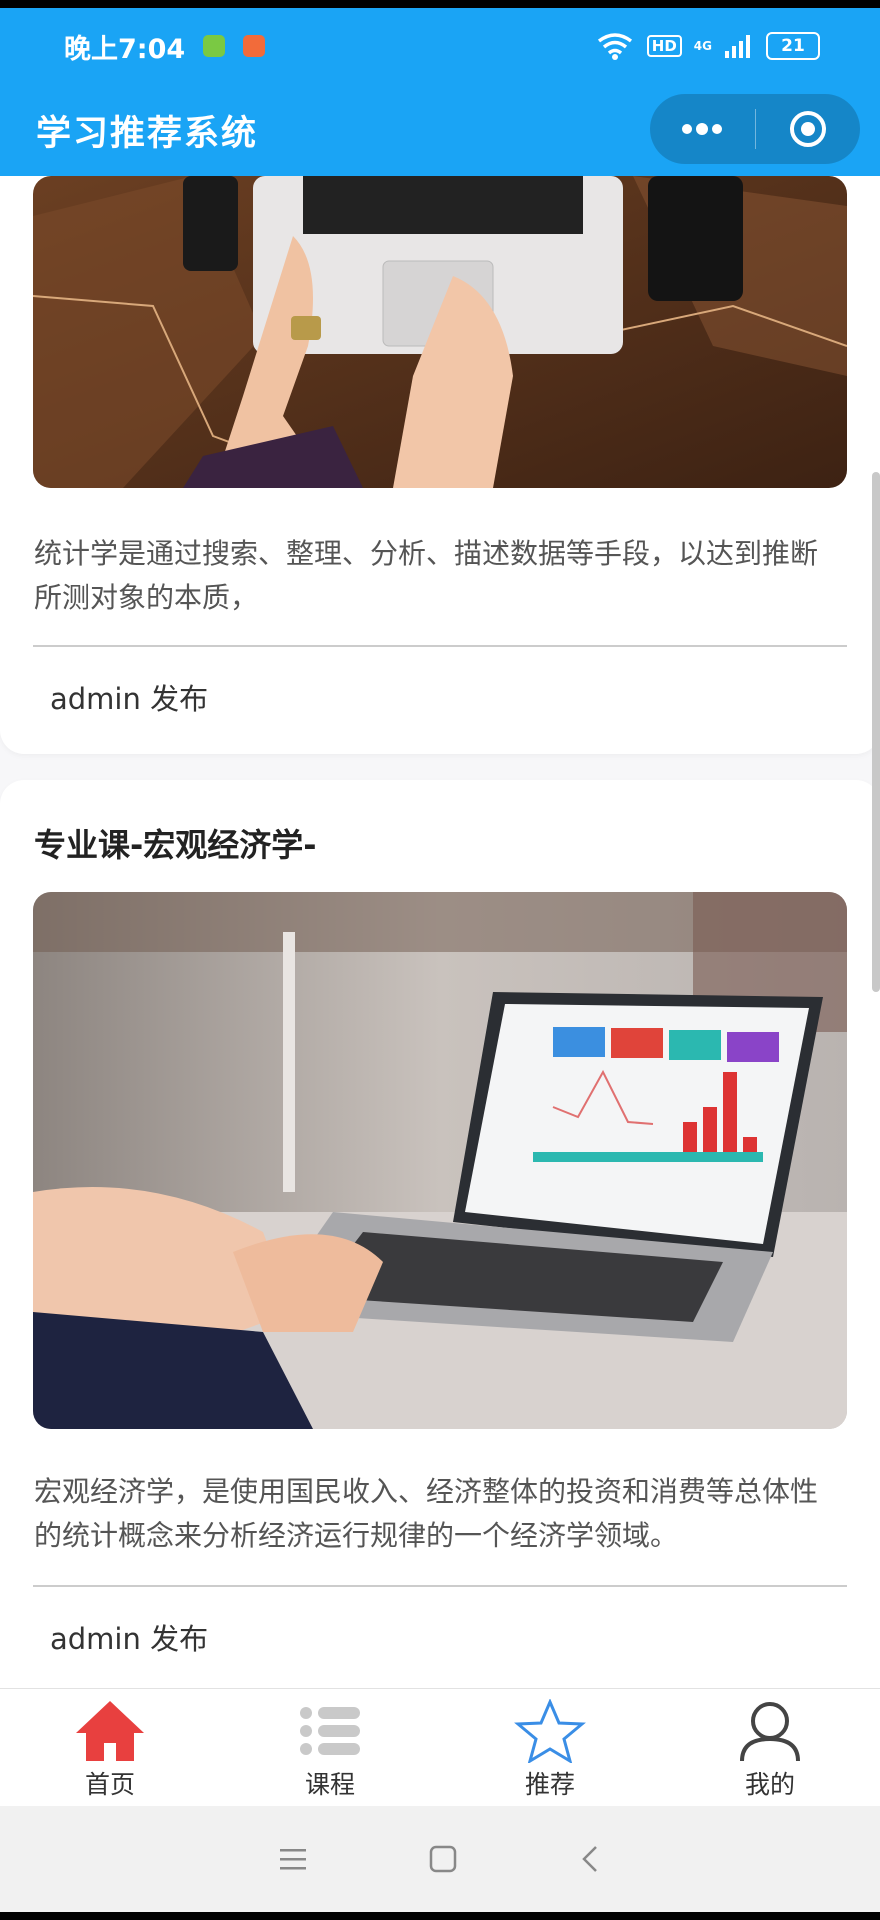  What do you see at coordinates (770, 1732) in the screenshot?
I see `user-icon` at bounding box center [770, 1732].